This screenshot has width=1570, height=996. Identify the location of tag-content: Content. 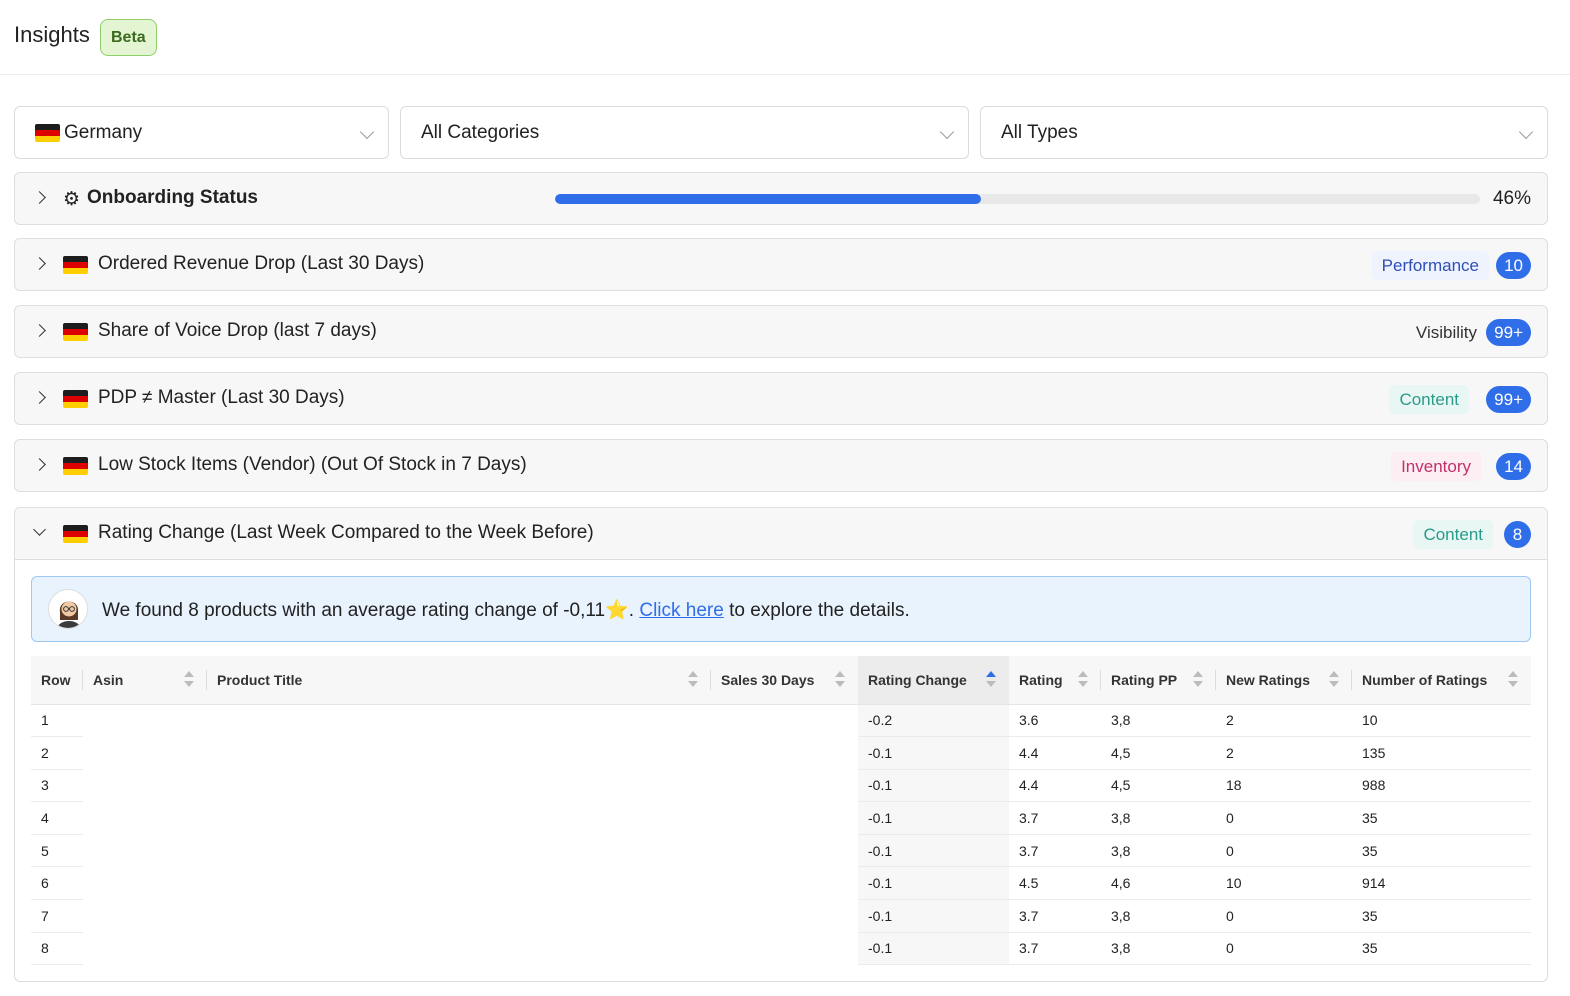
(1429, 399).